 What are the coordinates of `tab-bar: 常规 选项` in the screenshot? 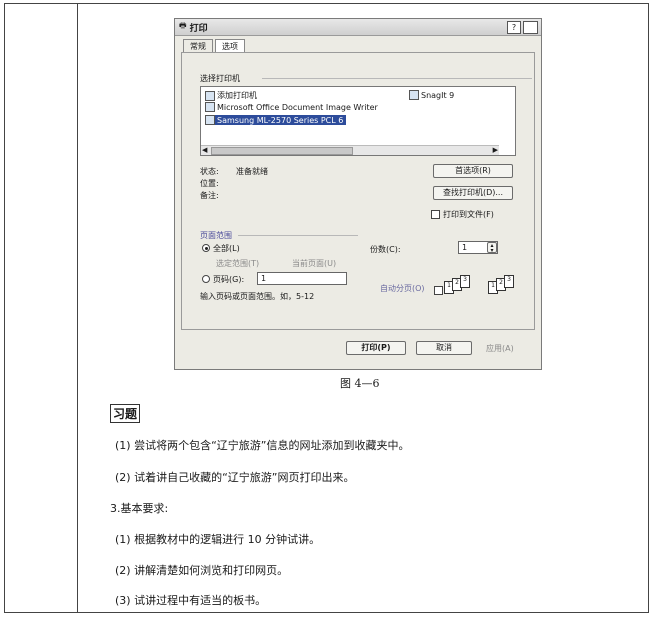 It's located at (215, 46).